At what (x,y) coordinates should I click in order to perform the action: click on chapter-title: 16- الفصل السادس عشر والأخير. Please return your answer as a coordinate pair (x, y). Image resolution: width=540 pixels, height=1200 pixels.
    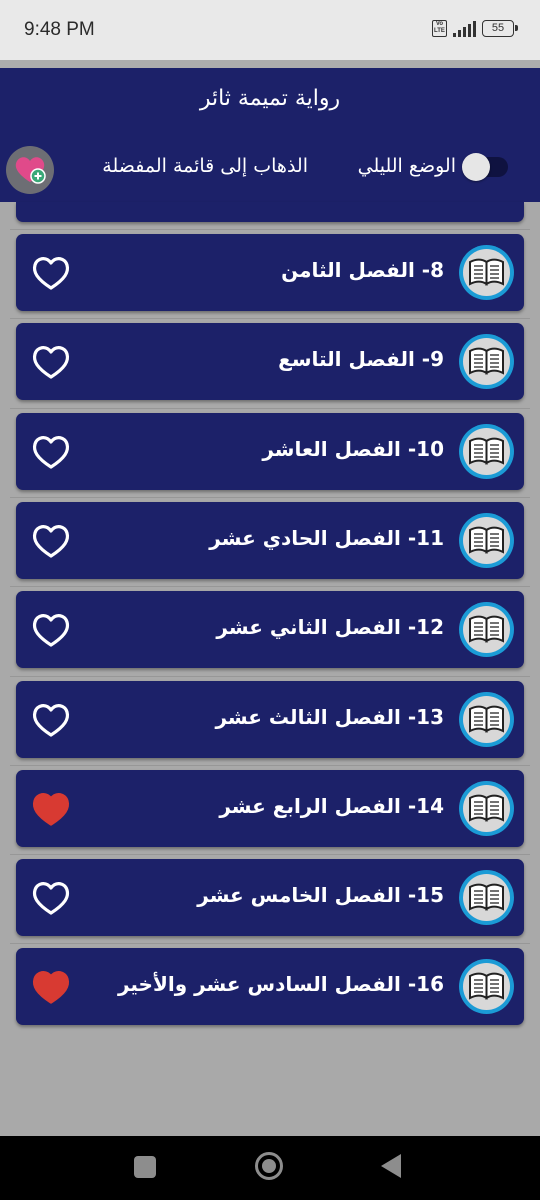
    Looking at the image, I should click on (280, 984).